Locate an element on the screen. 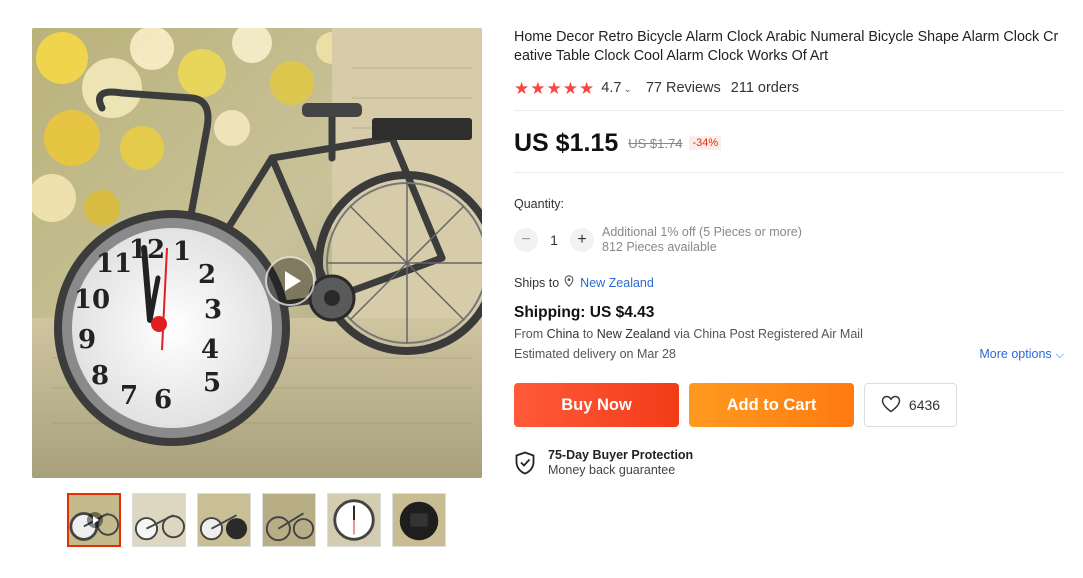 The height and width of the screenshot is (578, 1083). quantity-decrease-button: − is located at coordinates (526, 240).